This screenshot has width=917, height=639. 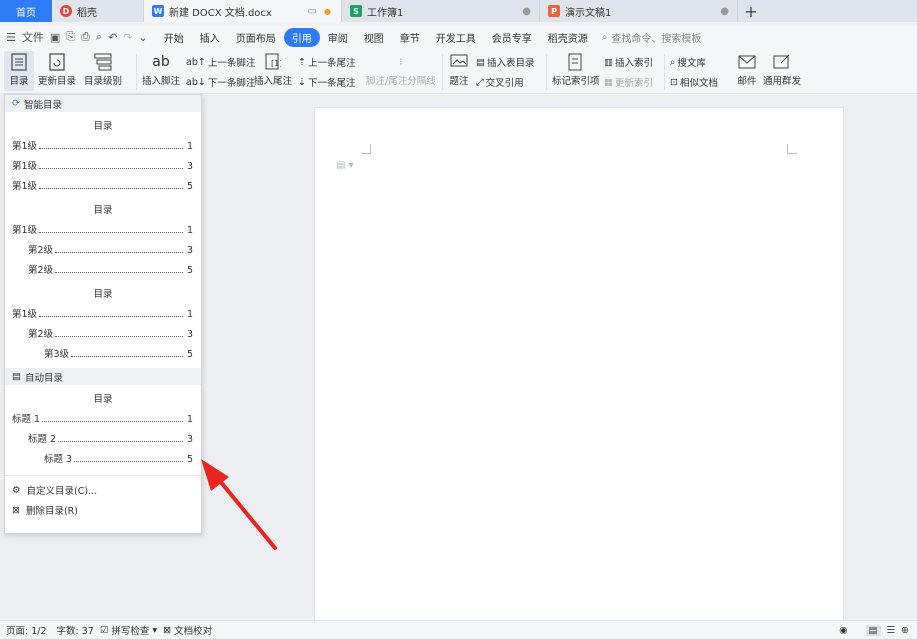 What do you see at coordinates (568, 37) in the screenshot?
I see `menu-daoke-resources: 稻壳资源` at bounding box center [568, 37].